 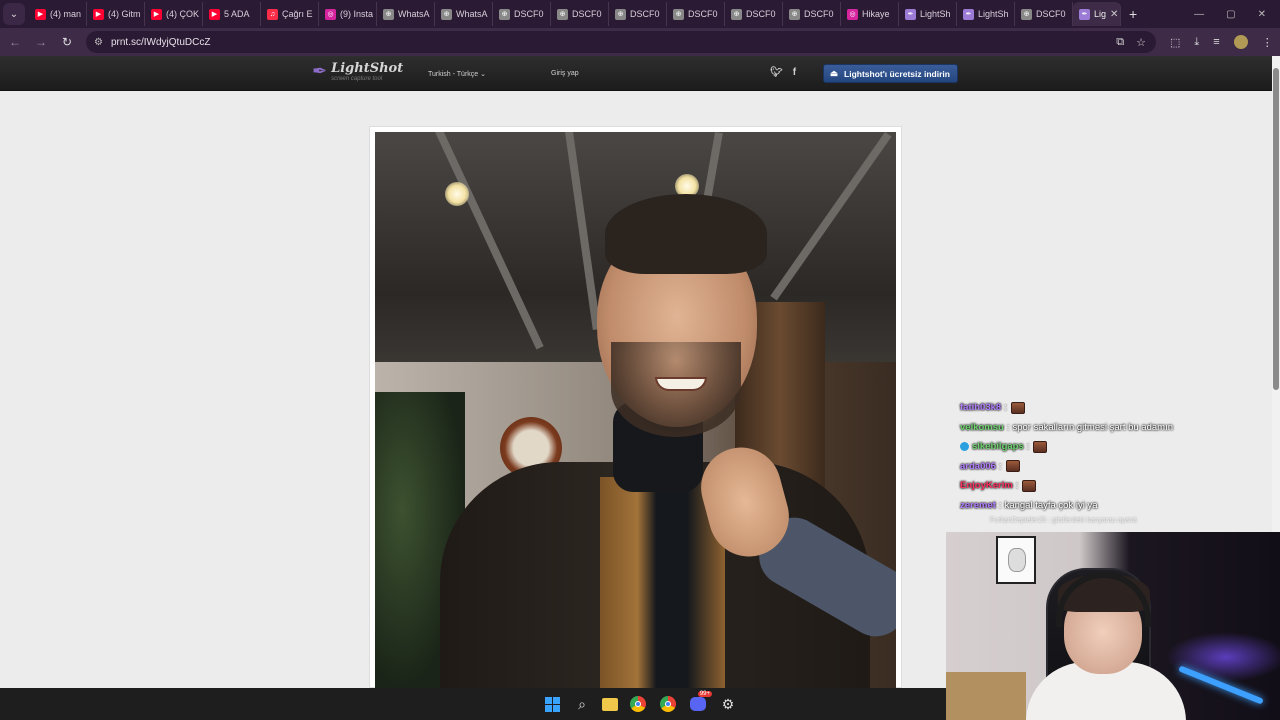 I want to click on tab-label: (4) man, so click(x=66, y=14).